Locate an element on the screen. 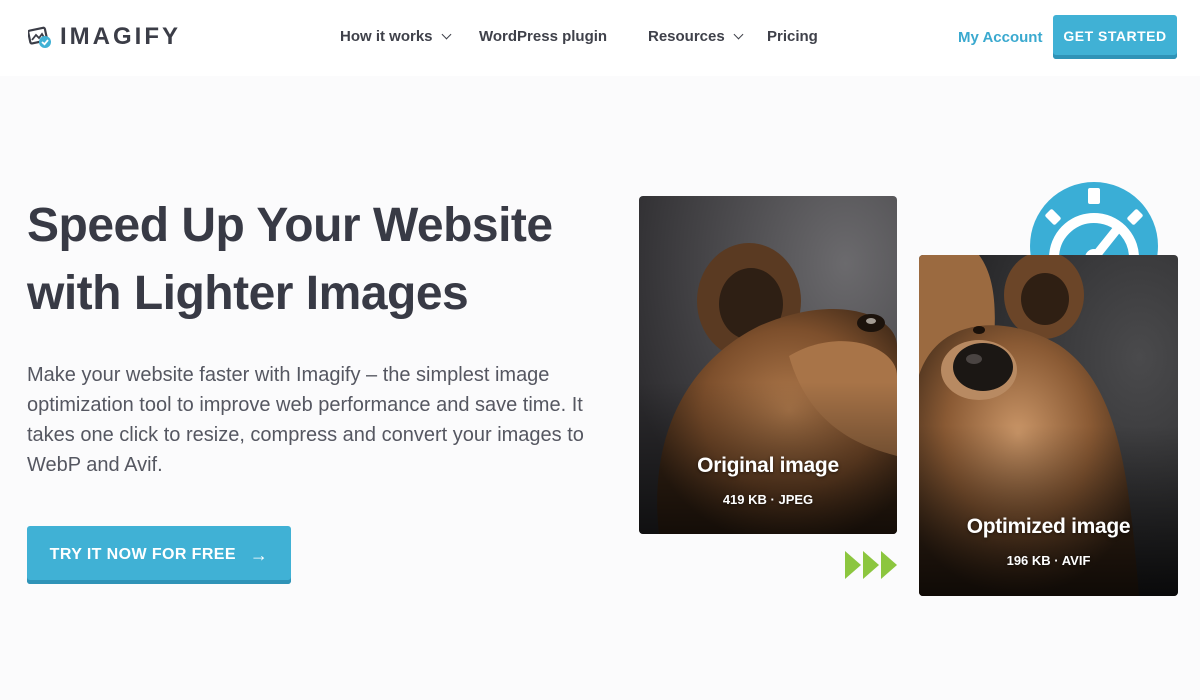 This screenshot has height=700, width=1200. nav-item-label: Resources is located at coordinates (686, 36).